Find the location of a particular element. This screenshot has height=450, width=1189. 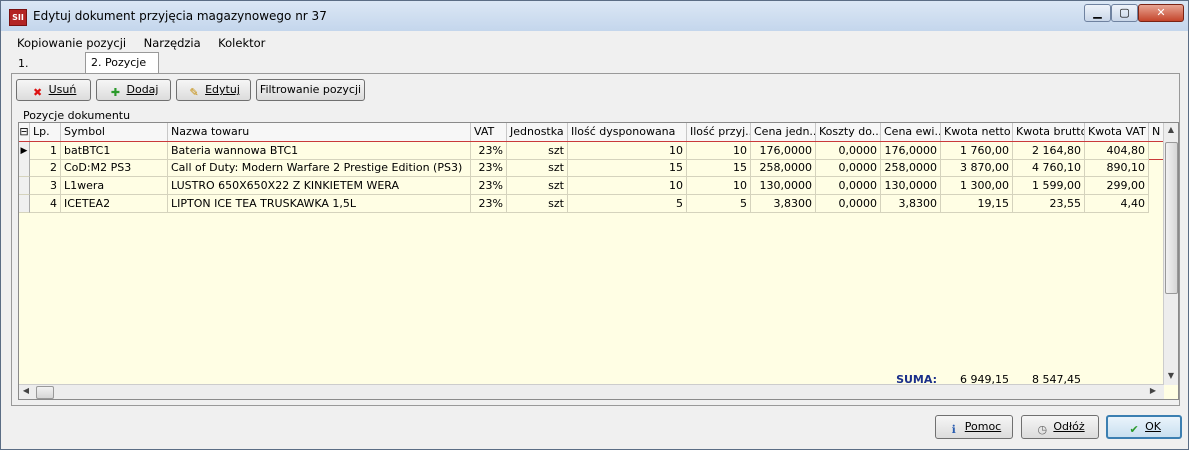

vertical-scrollbar: ▲ ▼ is located at coordinates (1170, 254).